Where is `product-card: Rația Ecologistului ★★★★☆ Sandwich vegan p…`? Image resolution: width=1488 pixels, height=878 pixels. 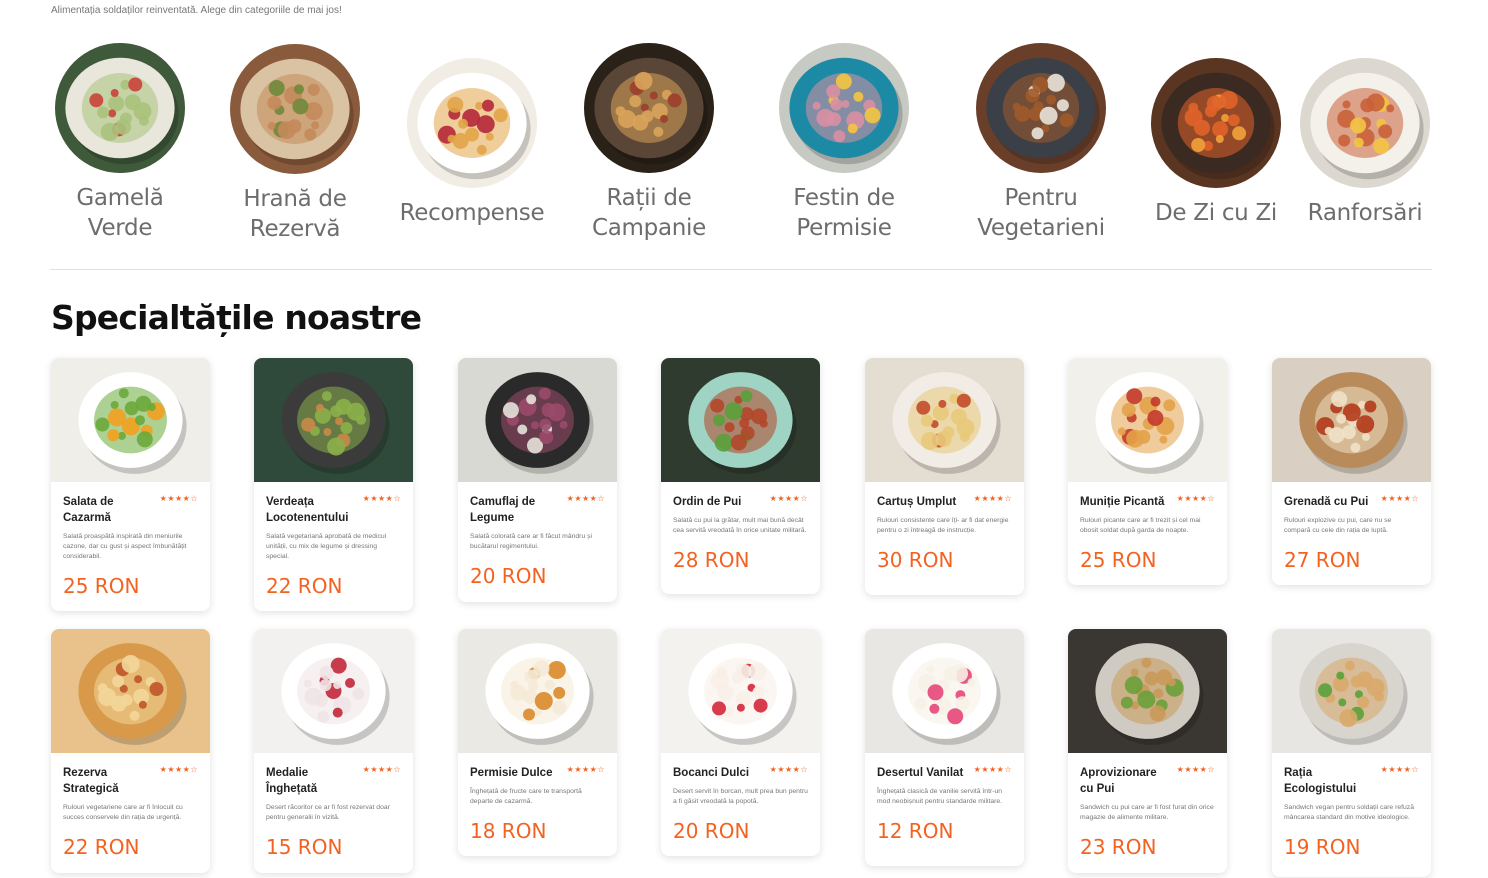
product-card: Rația Ecologistului ★★★★☆ Sandwich vegan p… is located at coordinates (1351, 753).